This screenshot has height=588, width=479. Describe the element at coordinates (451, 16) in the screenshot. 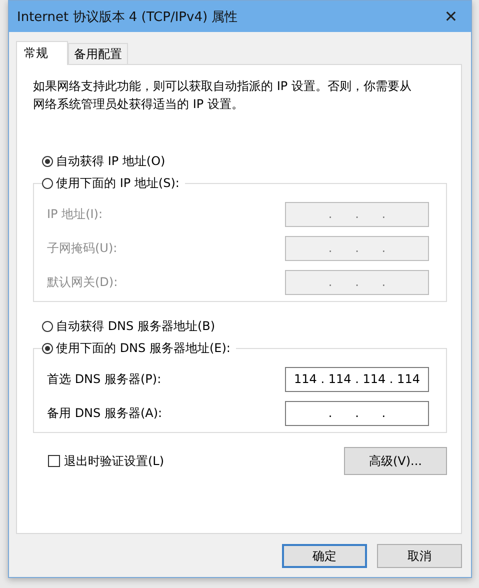

I see `close-button: ✕` at that location.